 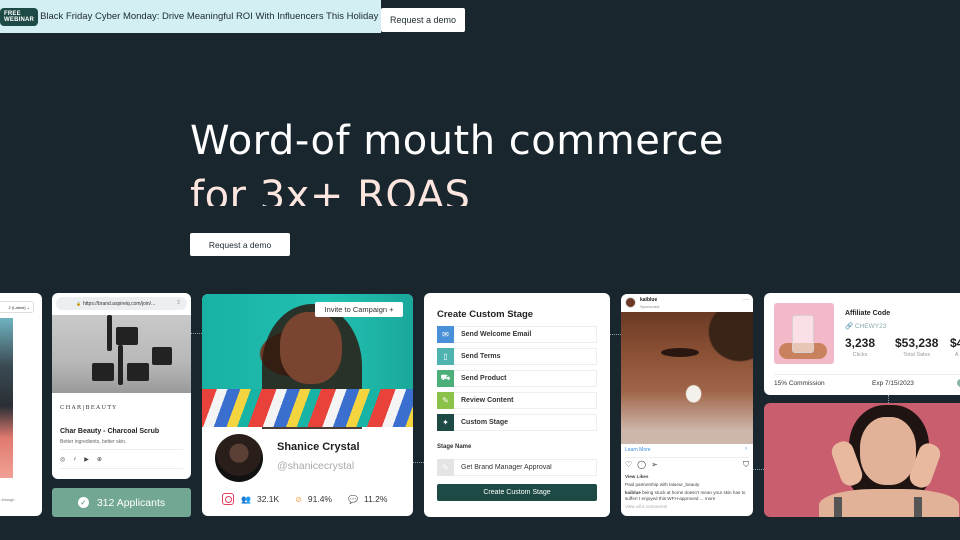 I want to click on stat-label: A, so click(x=956, y=355).